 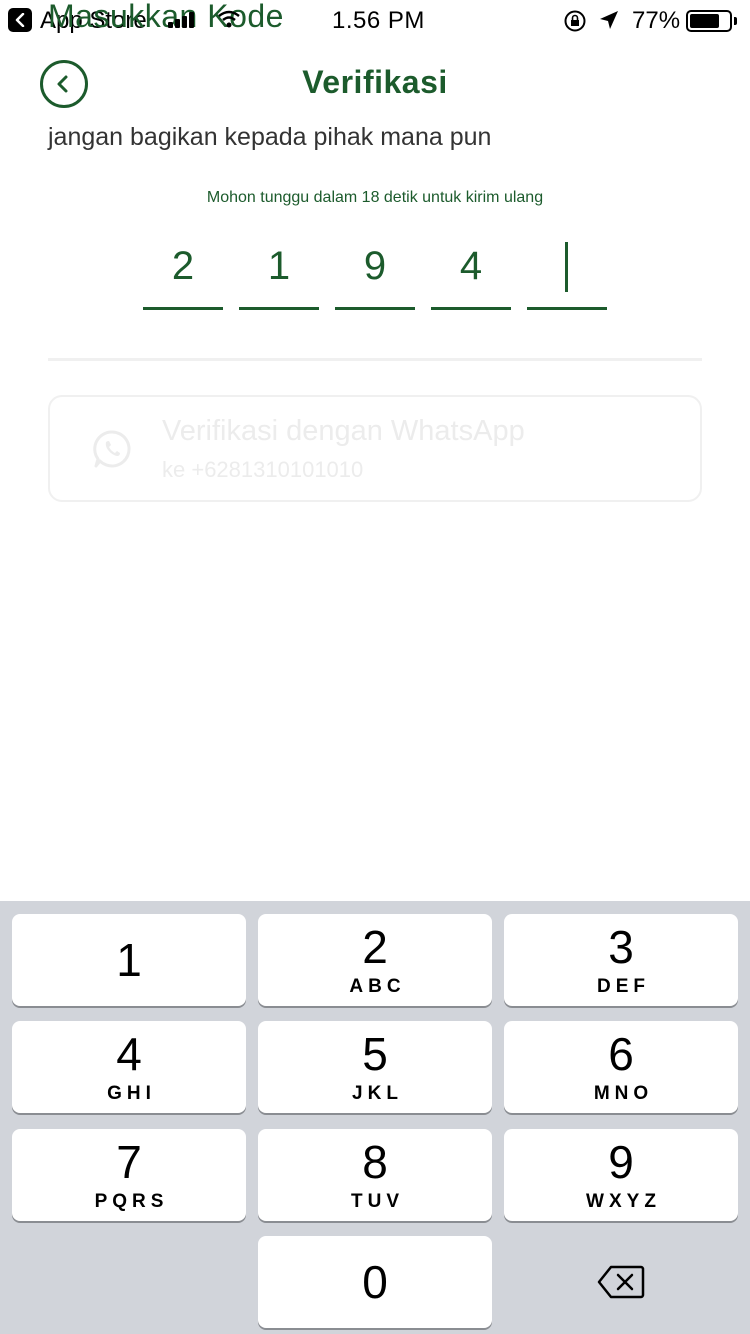 What do you see at coordinates (375, 1054) in the screenshot?
I see `key-number: 5` at bounding box center [375, 1054].